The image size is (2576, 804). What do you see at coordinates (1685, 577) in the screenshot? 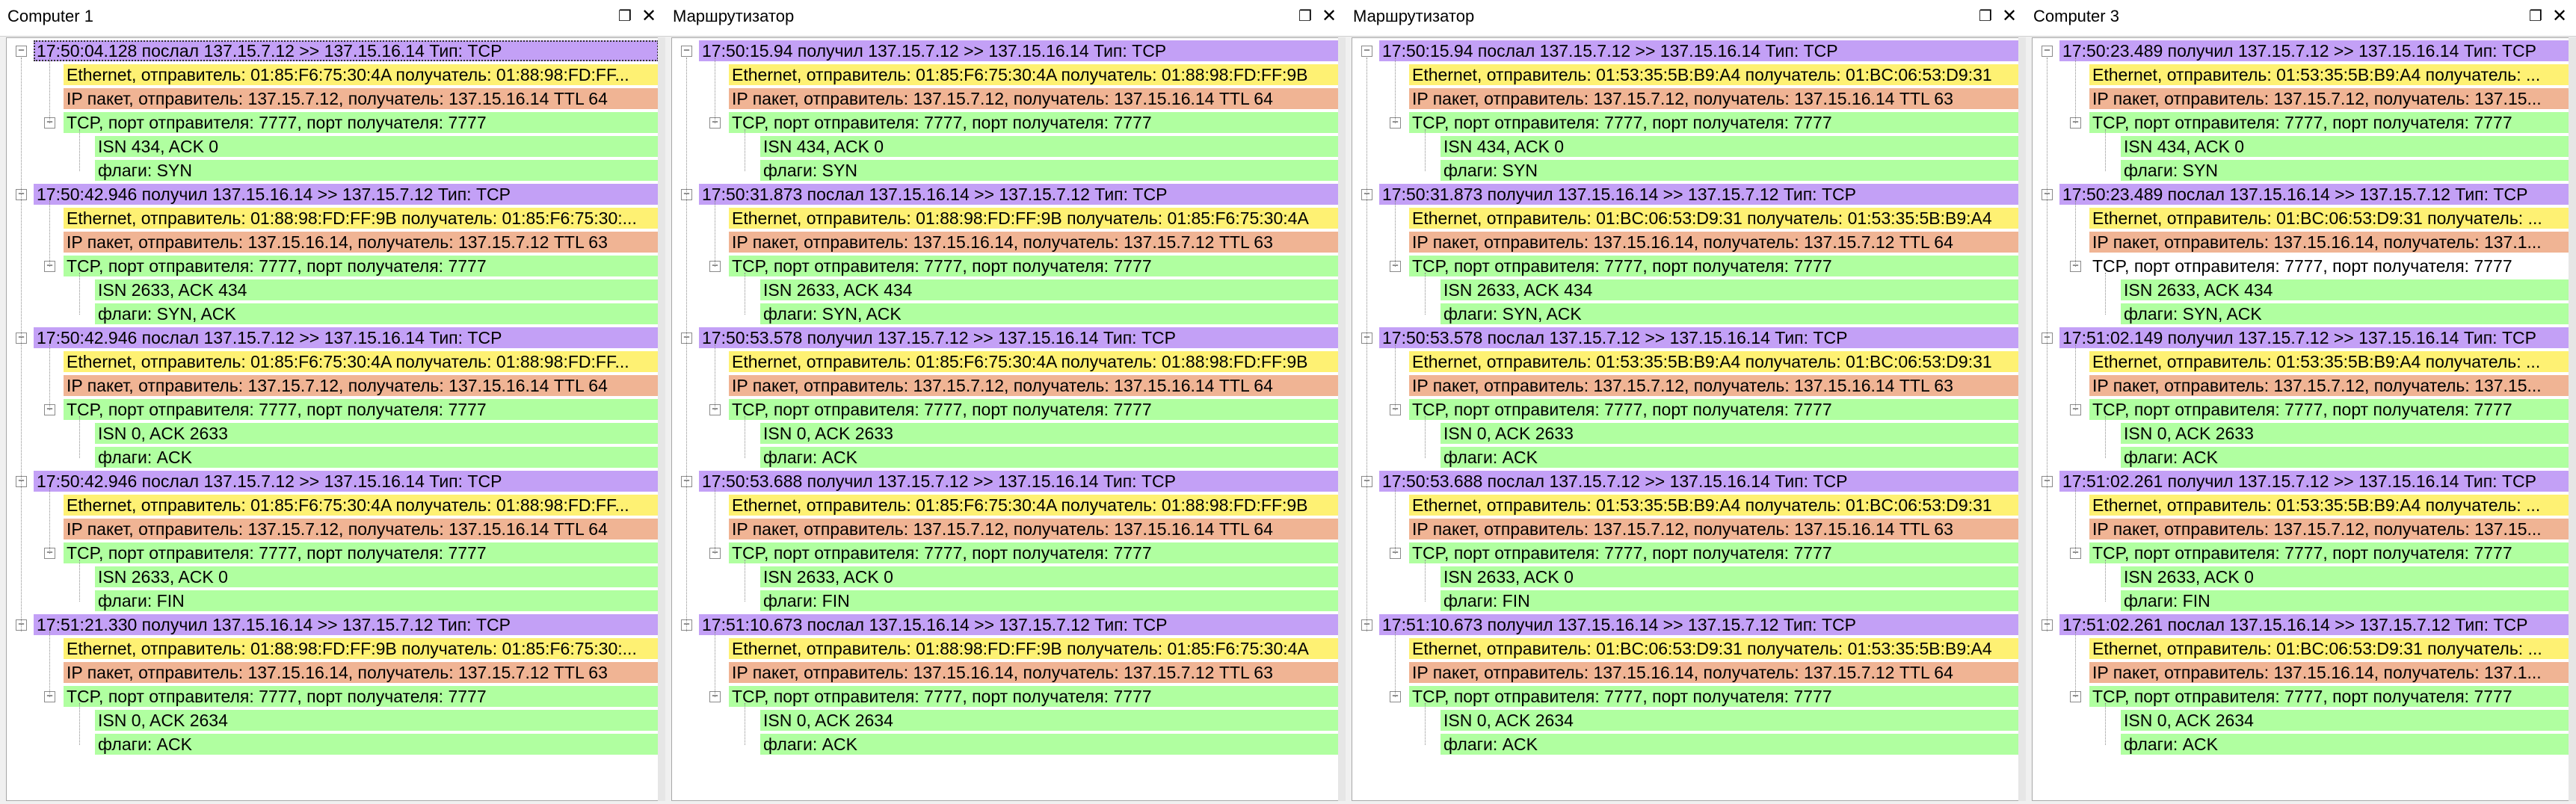
I see `tree-row: ISN 2633, ACK 0` at bounding box center [1685, 577].